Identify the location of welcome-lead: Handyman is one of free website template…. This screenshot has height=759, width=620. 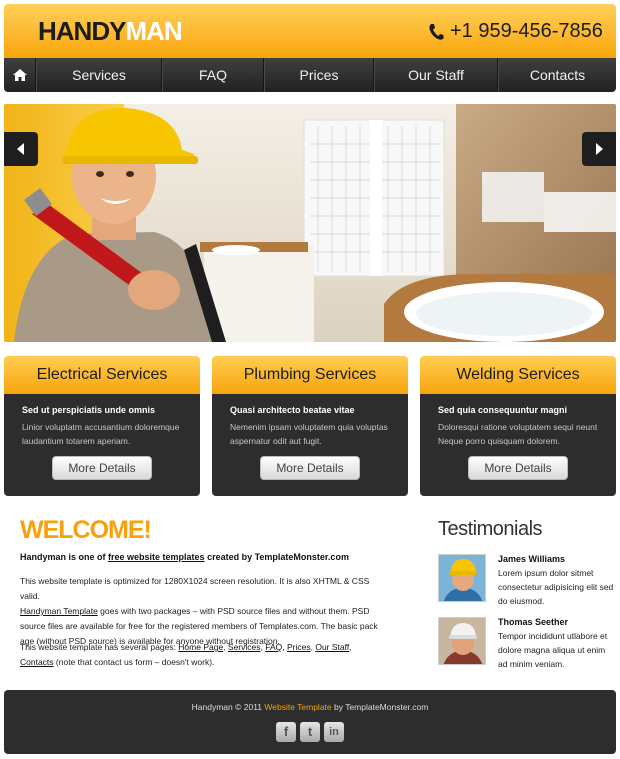
(220, 557).